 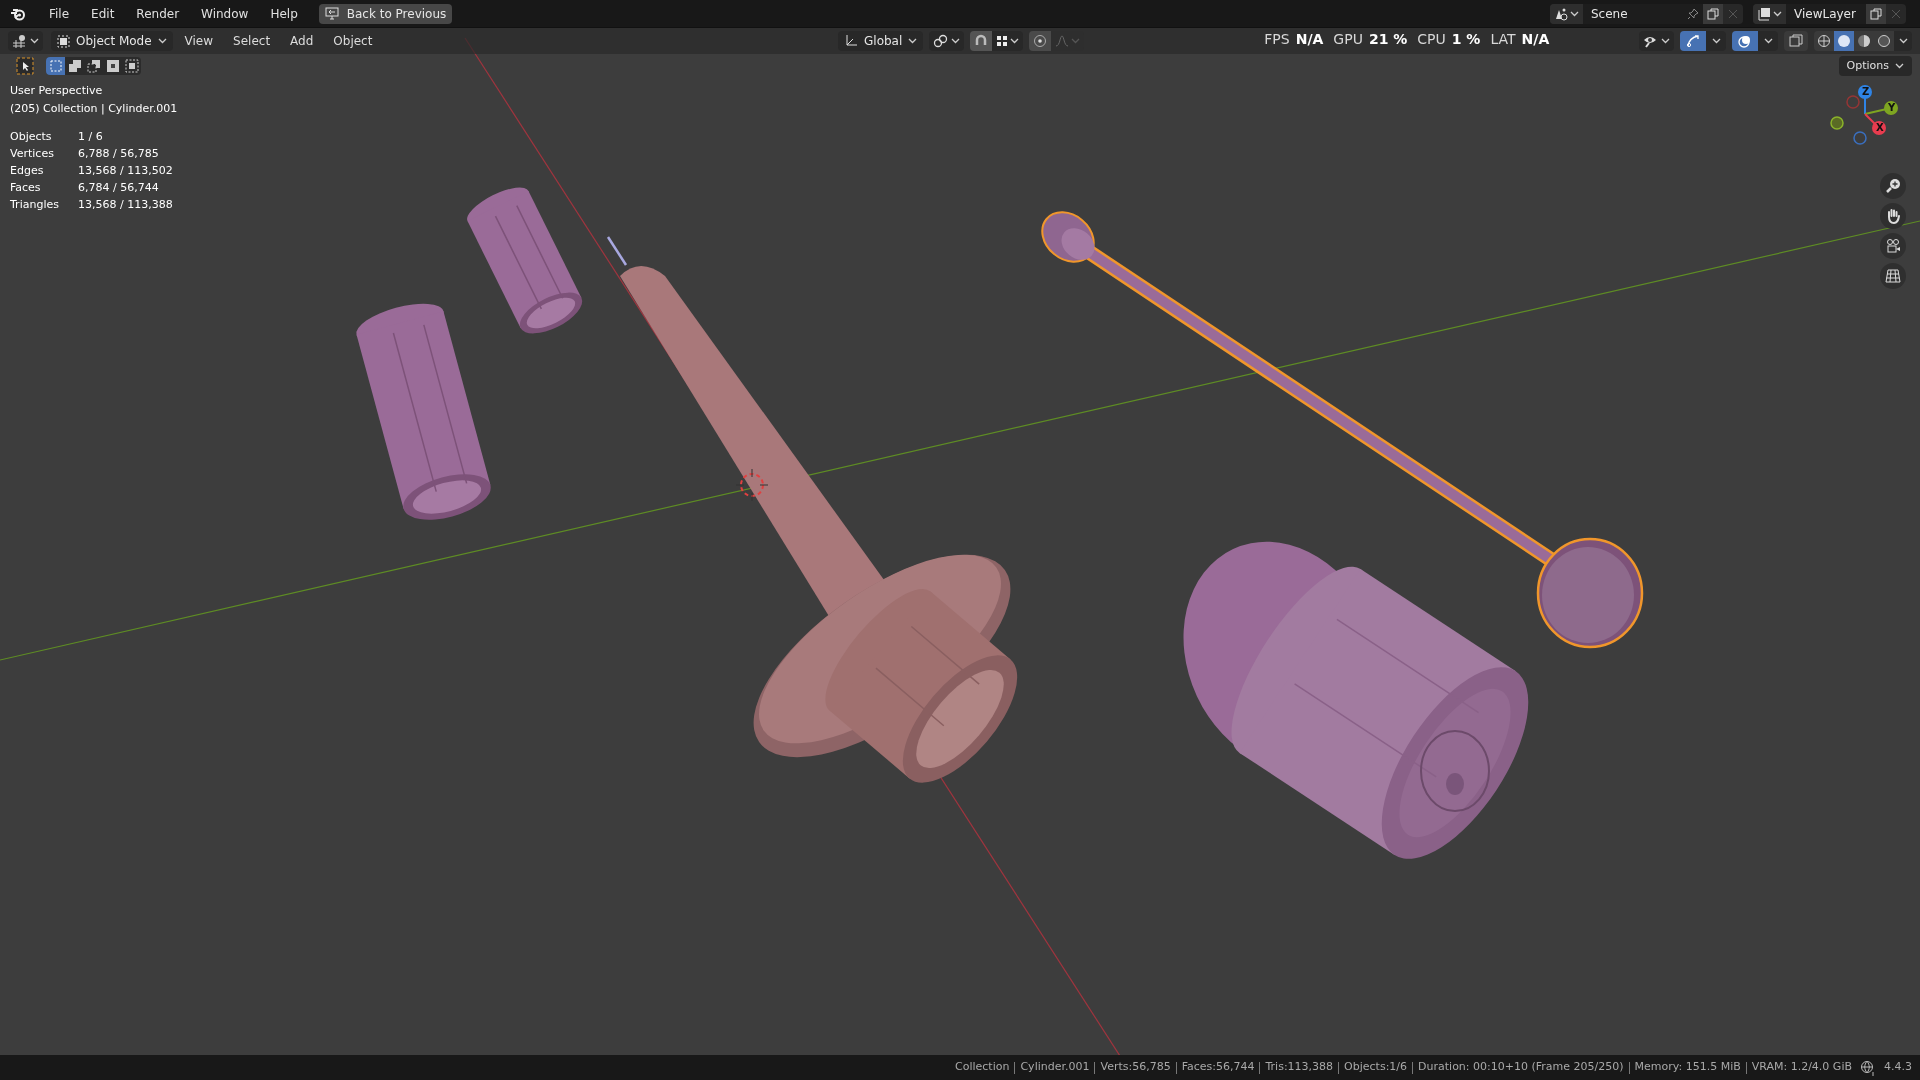 What do you see at coordinates (1866, 92) in the screenshot?
I see `axis-label: Z` at bounding box center [1866, 92].